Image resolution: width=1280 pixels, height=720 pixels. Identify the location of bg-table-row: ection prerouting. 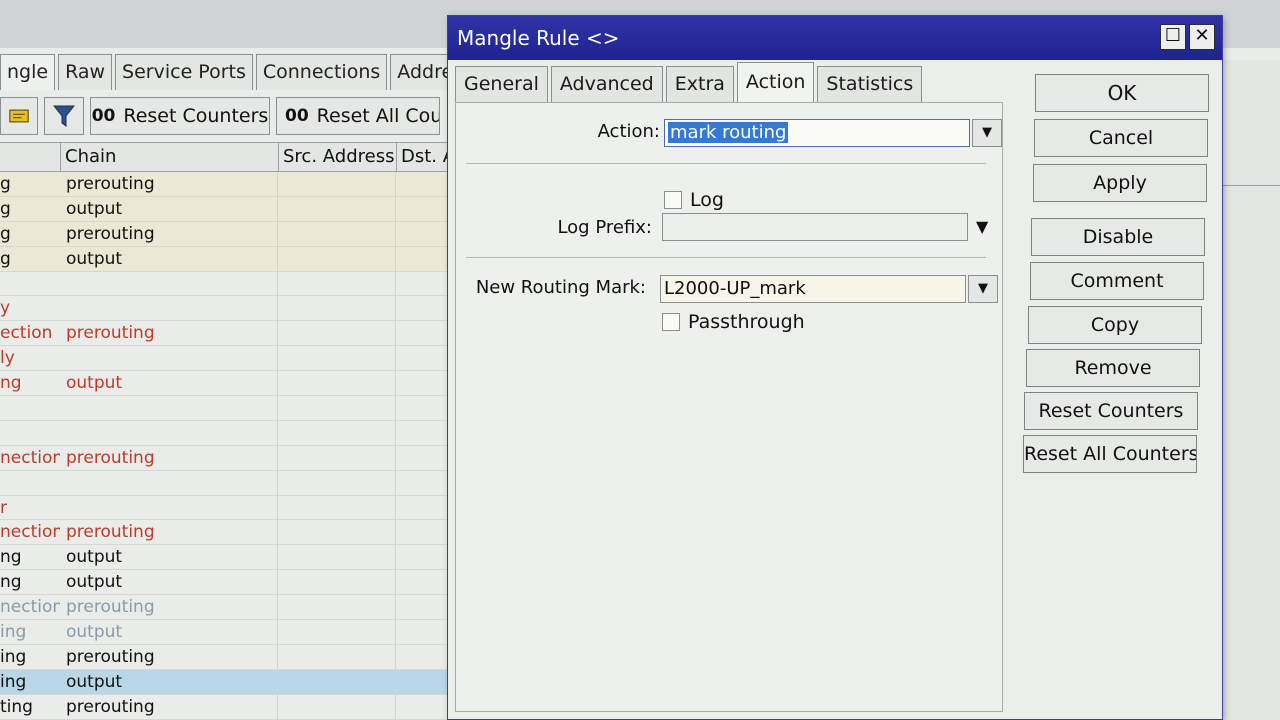
(230, 334).